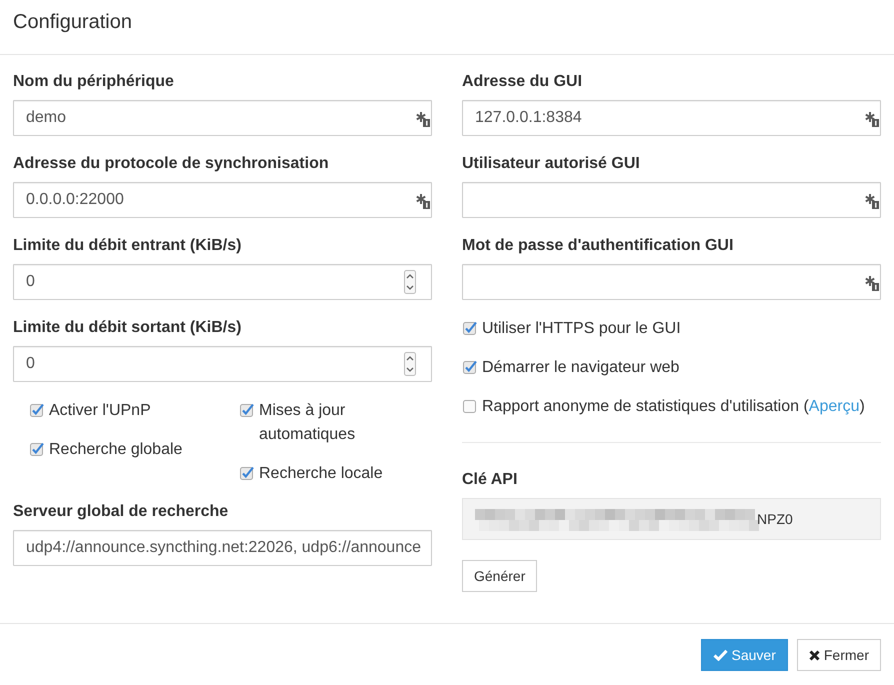 This screenshot has width=894, height=685. Describe the element at coordinates (72, 22) in the screenshot. I see `dialog-title: Configuration` at that location.